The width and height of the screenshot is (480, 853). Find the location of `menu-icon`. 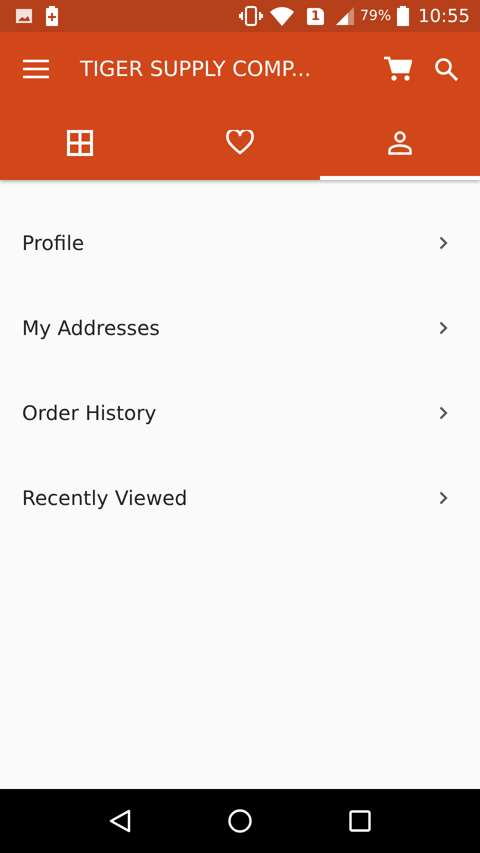

menu-icon is located at coordinates (36, 68).